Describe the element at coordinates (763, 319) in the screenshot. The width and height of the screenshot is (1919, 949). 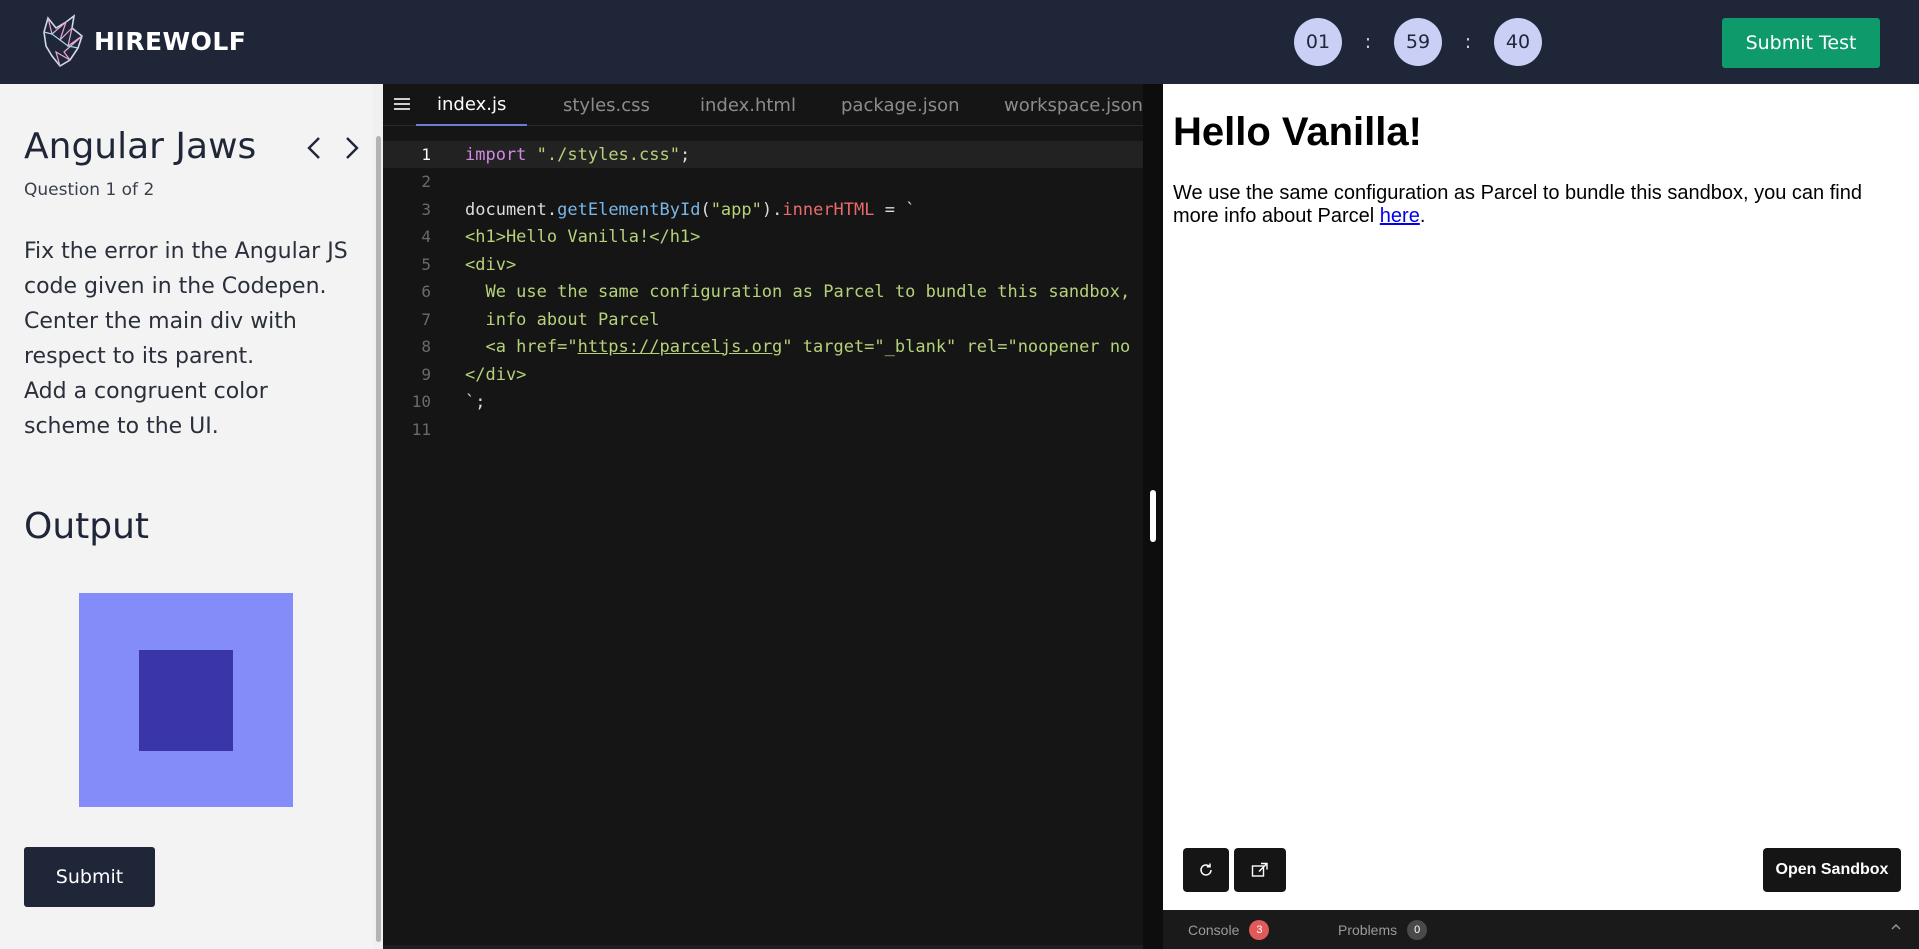
I see `code-line: 7 info about Parcel` at that location.